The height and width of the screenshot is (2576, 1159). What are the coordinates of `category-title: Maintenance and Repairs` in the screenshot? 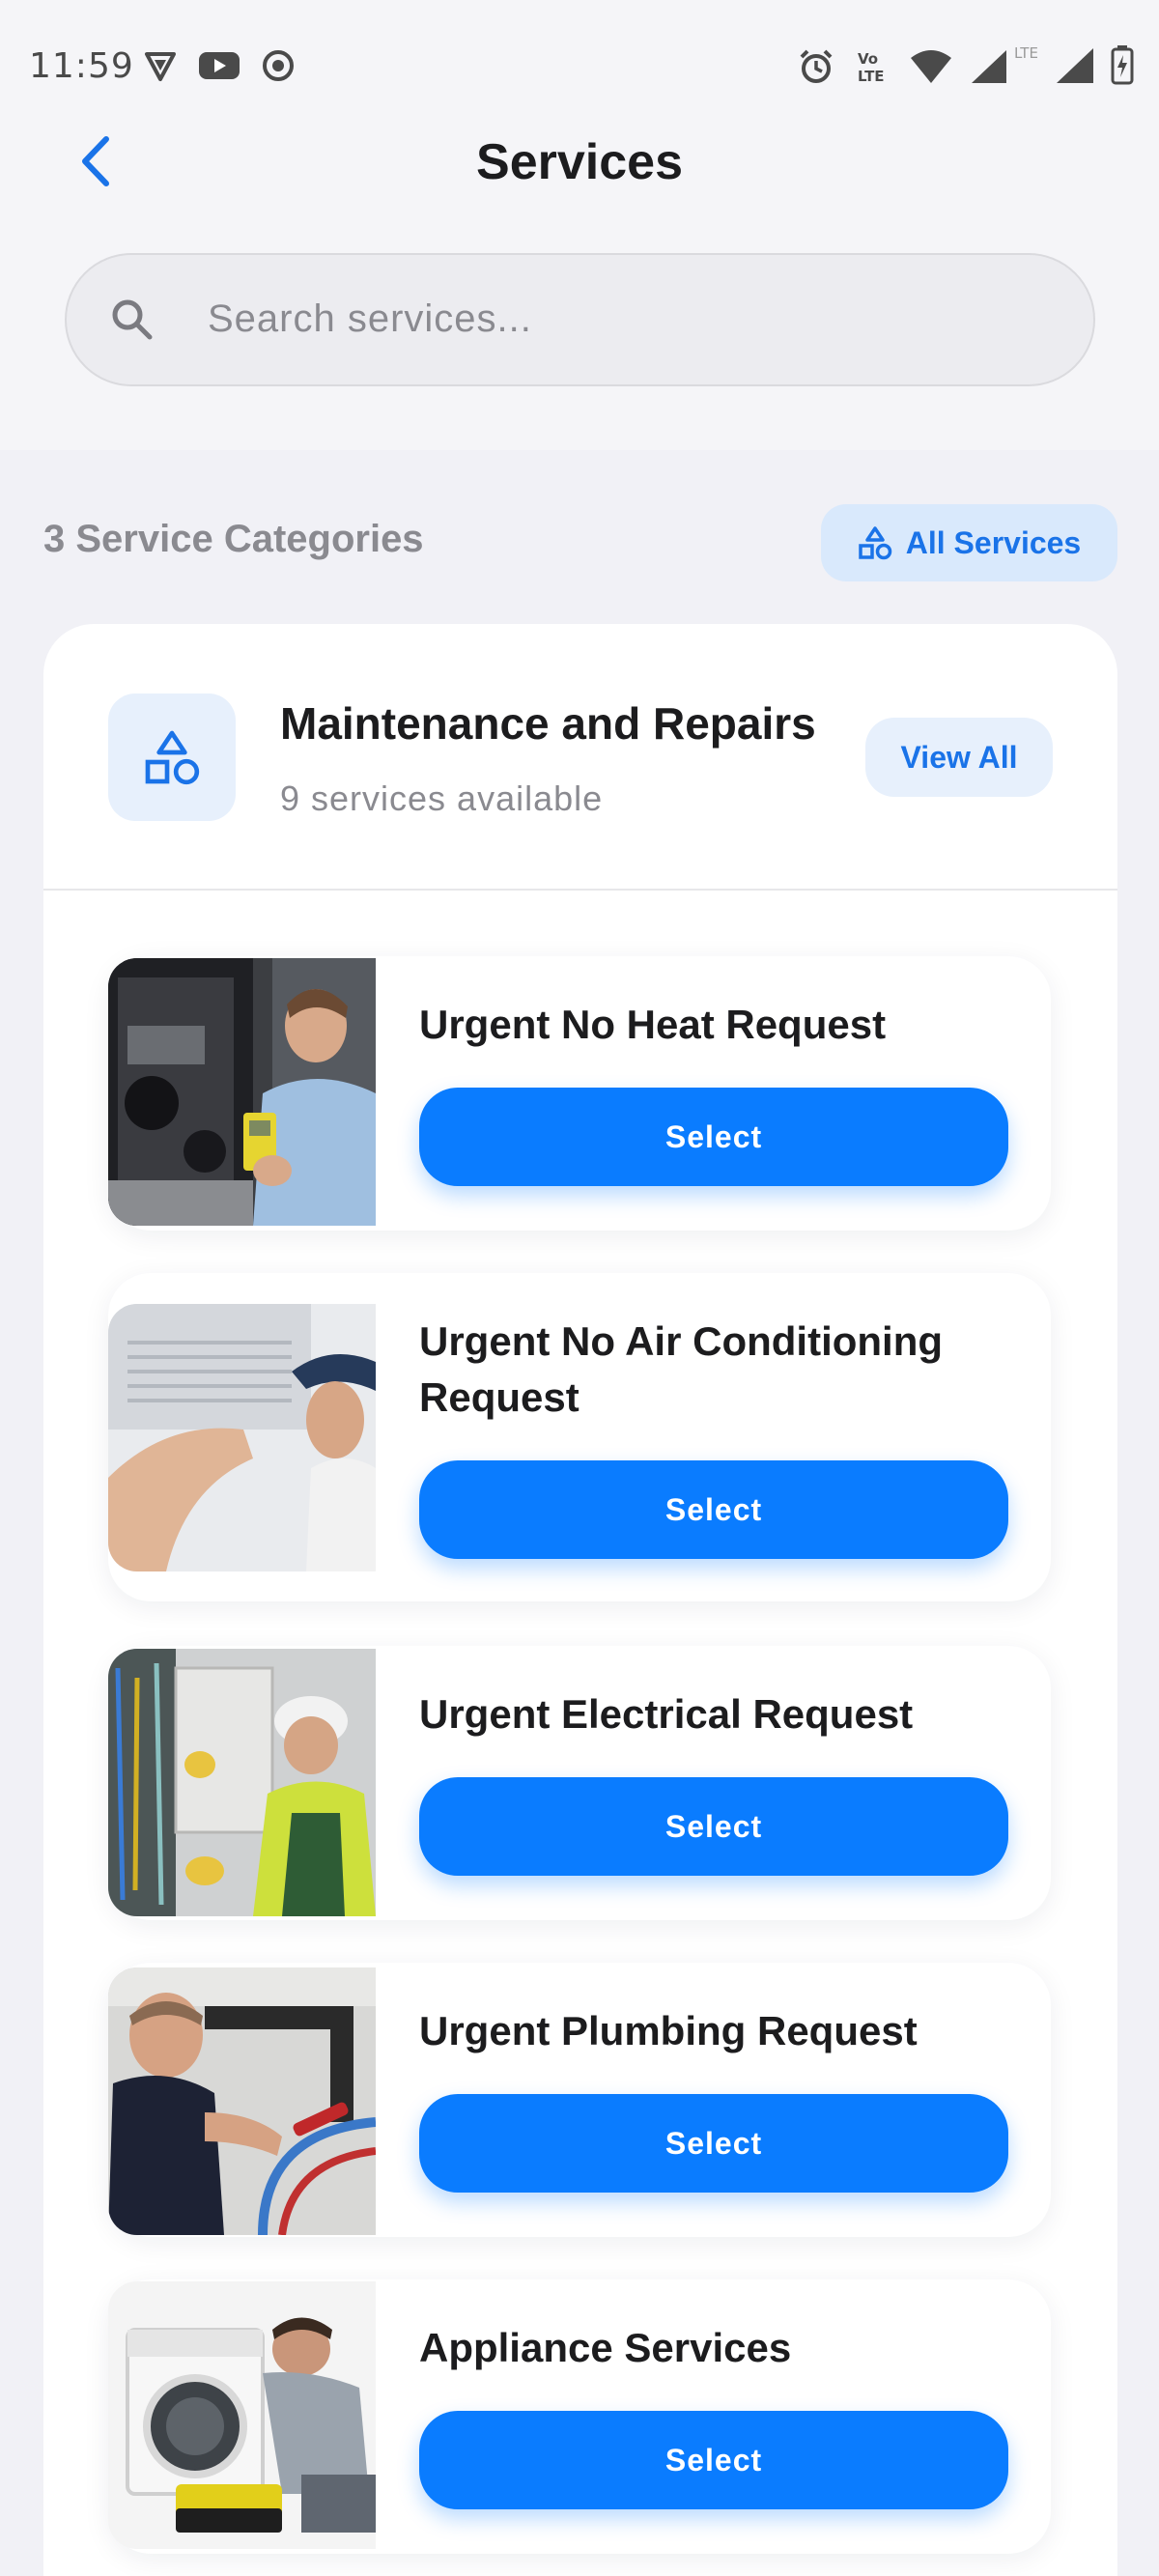 It's located at (548, 723).